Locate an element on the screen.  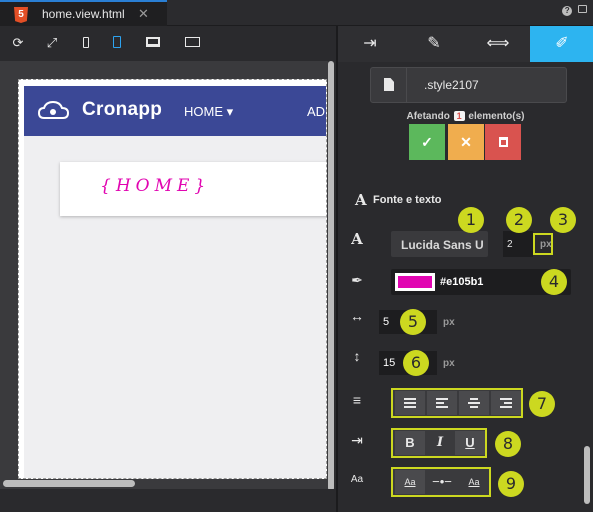
text-align-group is located at coordinates (457, 403).